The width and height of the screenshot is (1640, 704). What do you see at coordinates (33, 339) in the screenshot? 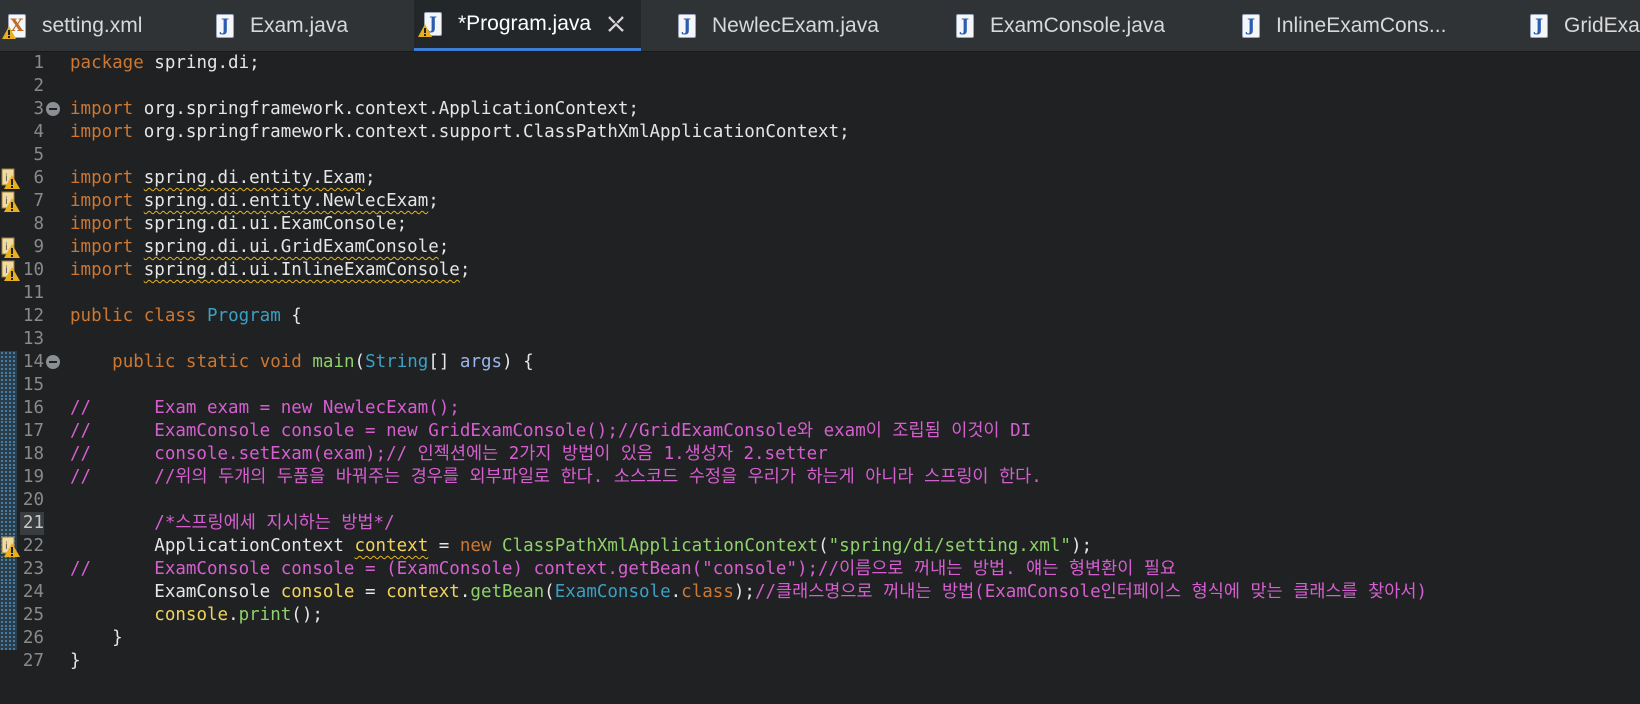
I see `line-number: 13` at bounding box center [33, 339].